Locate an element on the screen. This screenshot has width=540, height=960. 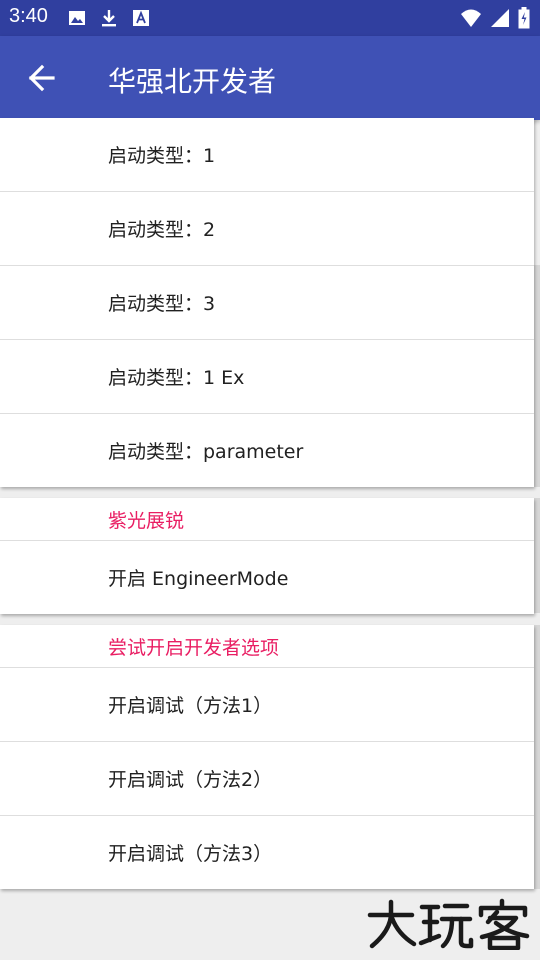
watermark-logo is located at coordinates (448, 924).